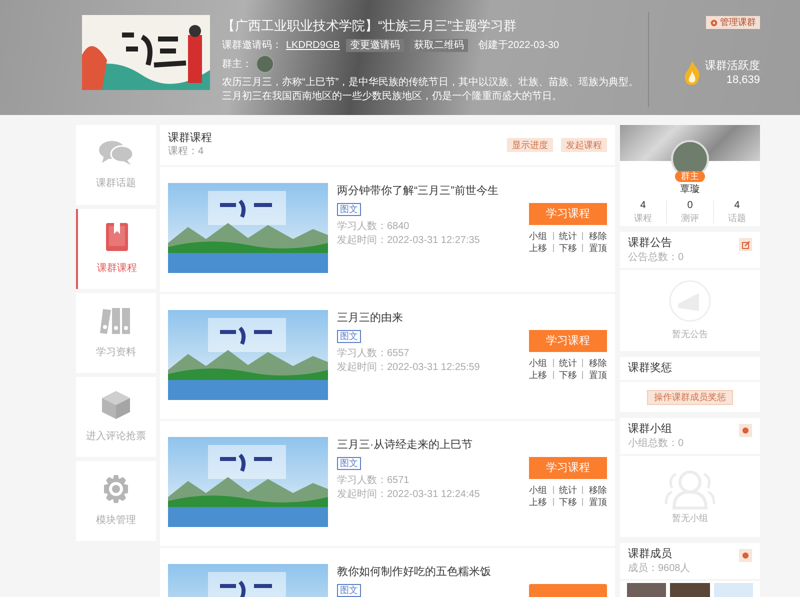  I want to click on group-description: 农历三月三，亦称“上巳节”，是中华民族的传统节日，其中以汉族、壮族、苗族、瑶族为典型。三月初三在我国西南地区的一些少数民族地区，仍是一个隆重而盛大的节日。, so click(431, 90).